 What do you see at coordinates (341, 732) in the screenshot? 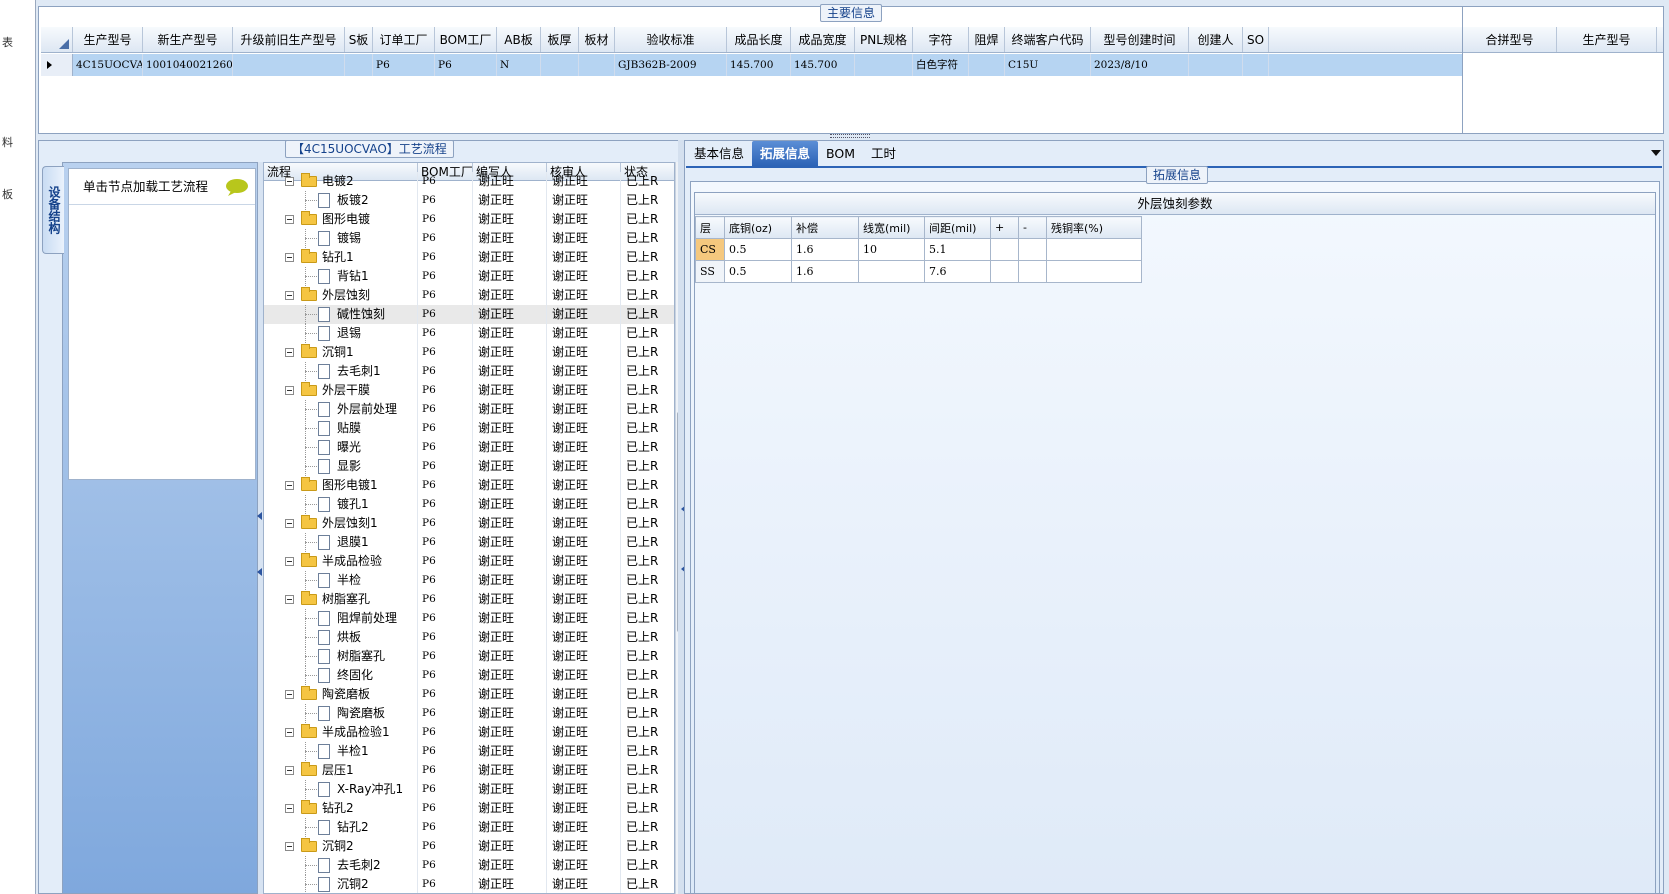
I see `tree-cell-name: 半成品检验1` at bounding box center [341, 732].